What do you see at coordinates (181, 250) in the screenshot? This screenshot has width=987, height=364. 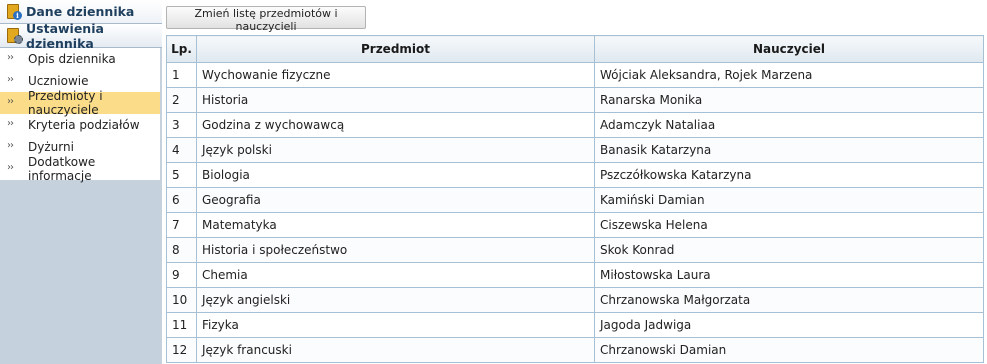 I see `cell-lp: 8` at bounding box center [181, 250].